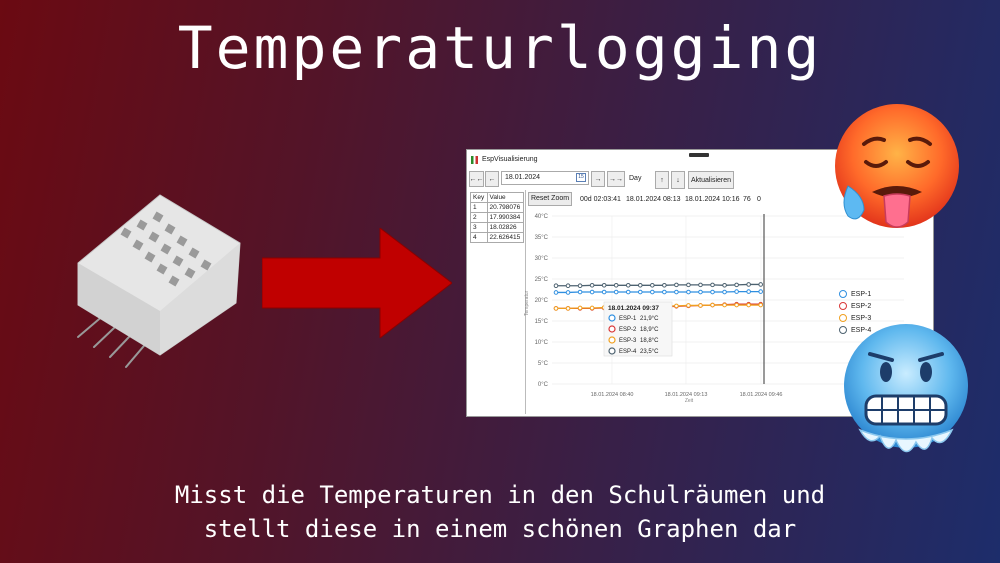 The image size is (1000, 563). I want to click on table-cell-key: 2, so click(479, 217).